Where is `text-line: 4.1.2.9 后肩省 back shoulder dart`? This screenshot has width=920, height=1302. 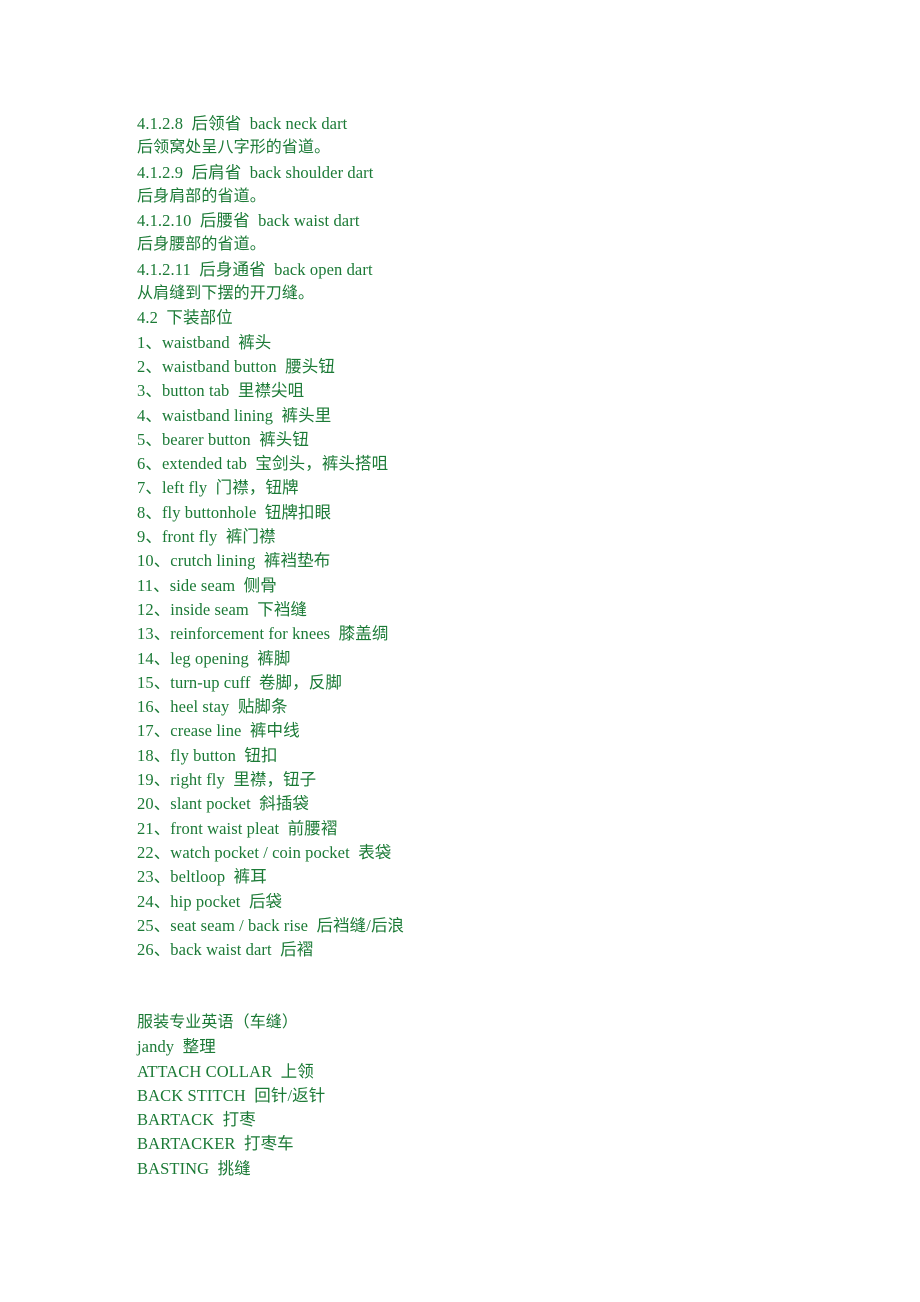
text-line: 4.1.2.9 后肩省 back shoulder dart is located at coordinates (255, 172).